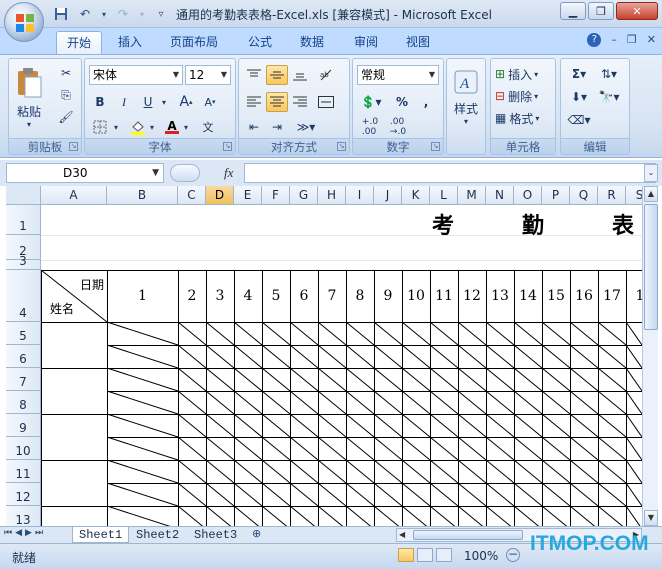 This screenshot has height=569, width=662. What do you see at coordinates (23, 220) in the screenshot?
I see `row-header-1: 1` at bounding box center [23, 220].